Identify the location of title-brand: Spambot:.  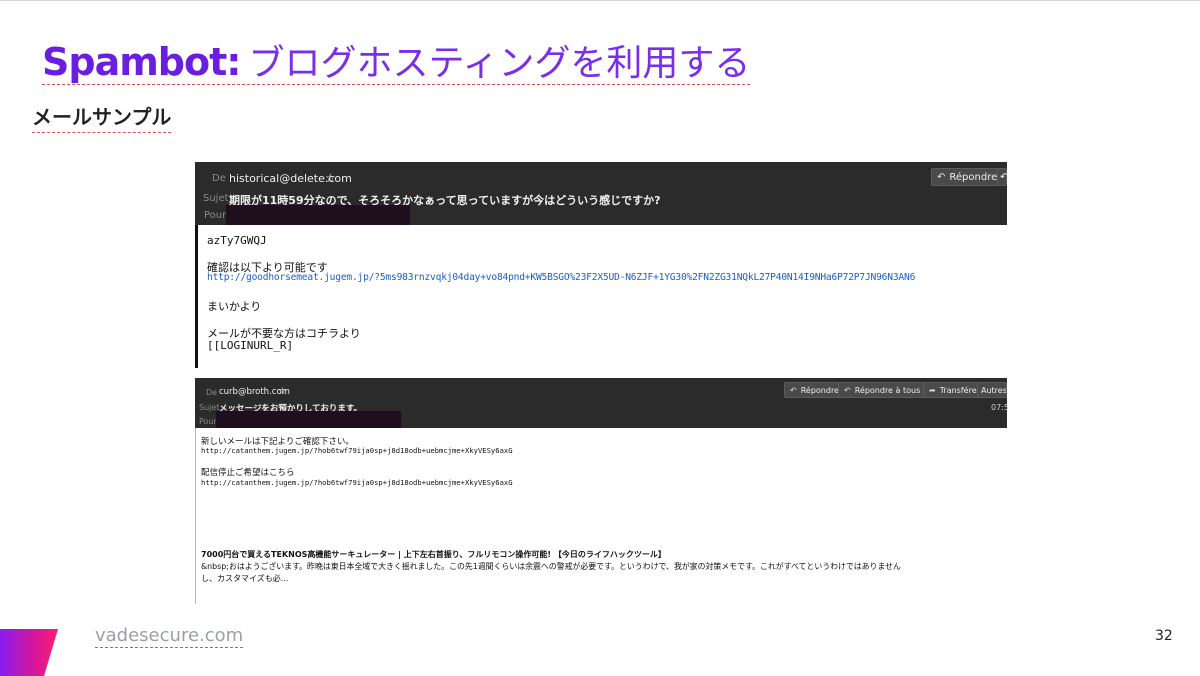
(141, 62).